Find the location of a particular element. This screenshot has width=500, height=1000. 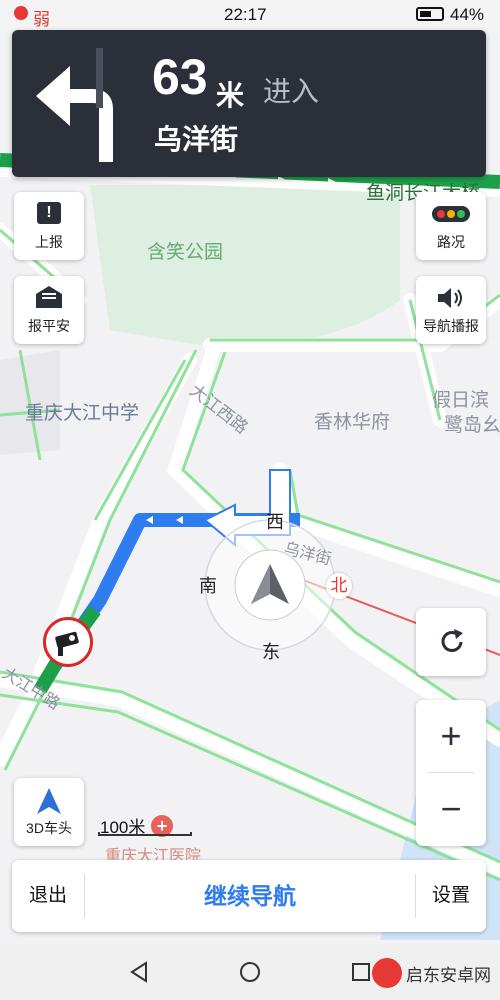

system-navigation-bar: 启东安卓网 is located at coordinates (250, 972).